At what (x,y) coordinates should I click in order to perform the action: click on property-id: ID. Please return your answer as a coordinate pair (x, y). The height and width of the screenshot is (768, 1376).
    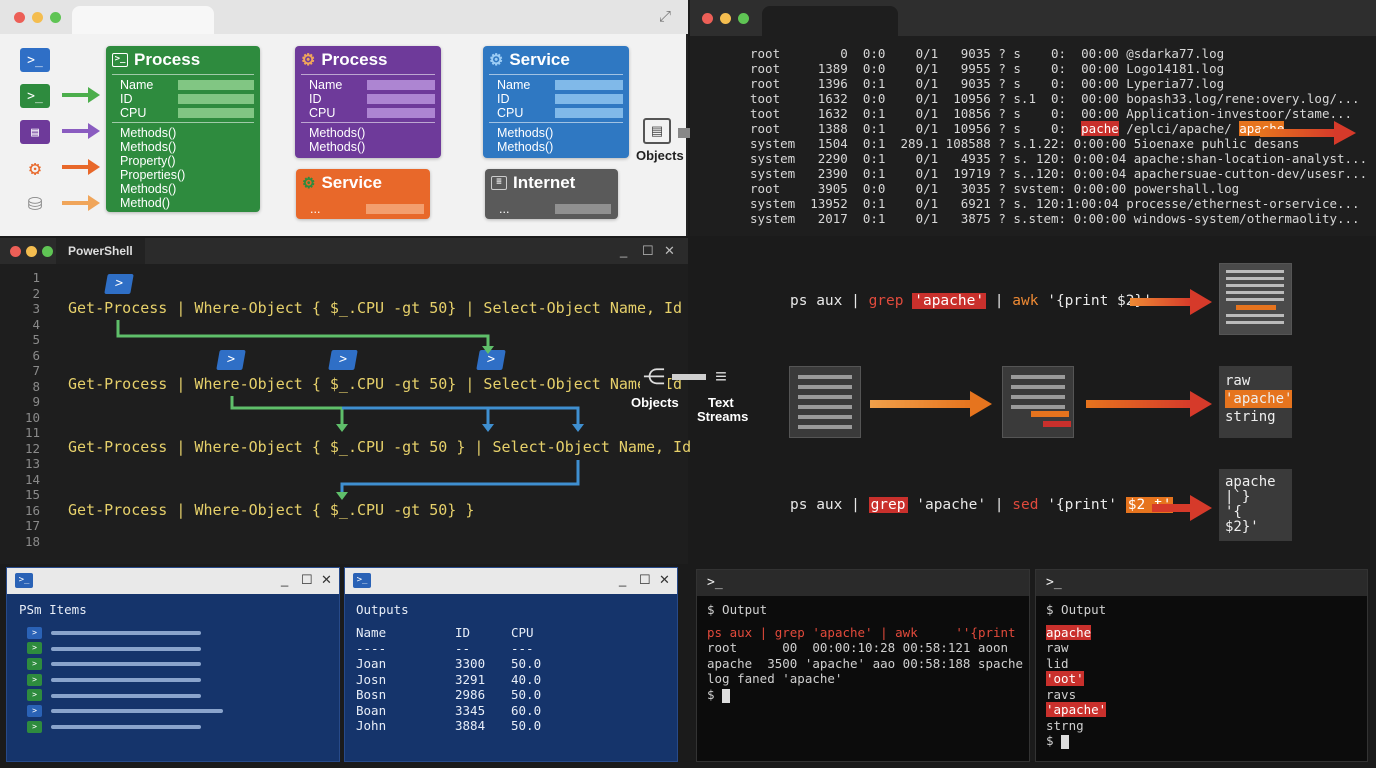
    Looking at the image, I should click on (315, 99).